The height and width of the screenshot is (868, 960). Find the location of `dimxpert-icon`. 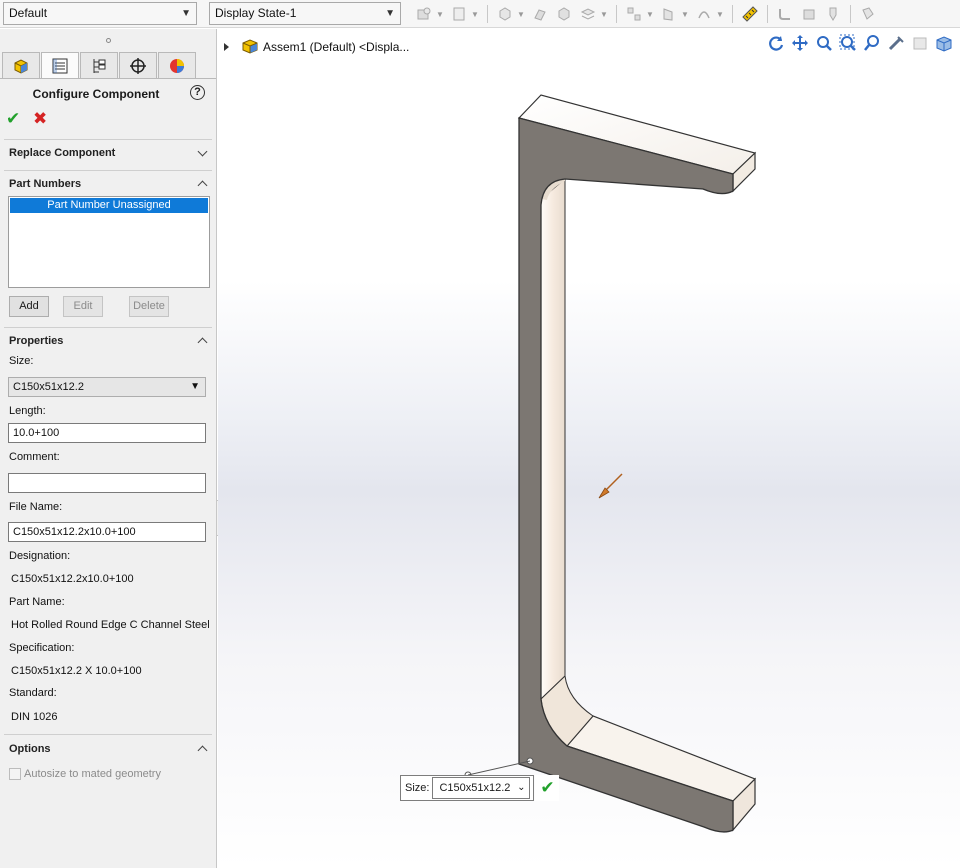

dimxpert-icon is located at coordinates (138, 66).